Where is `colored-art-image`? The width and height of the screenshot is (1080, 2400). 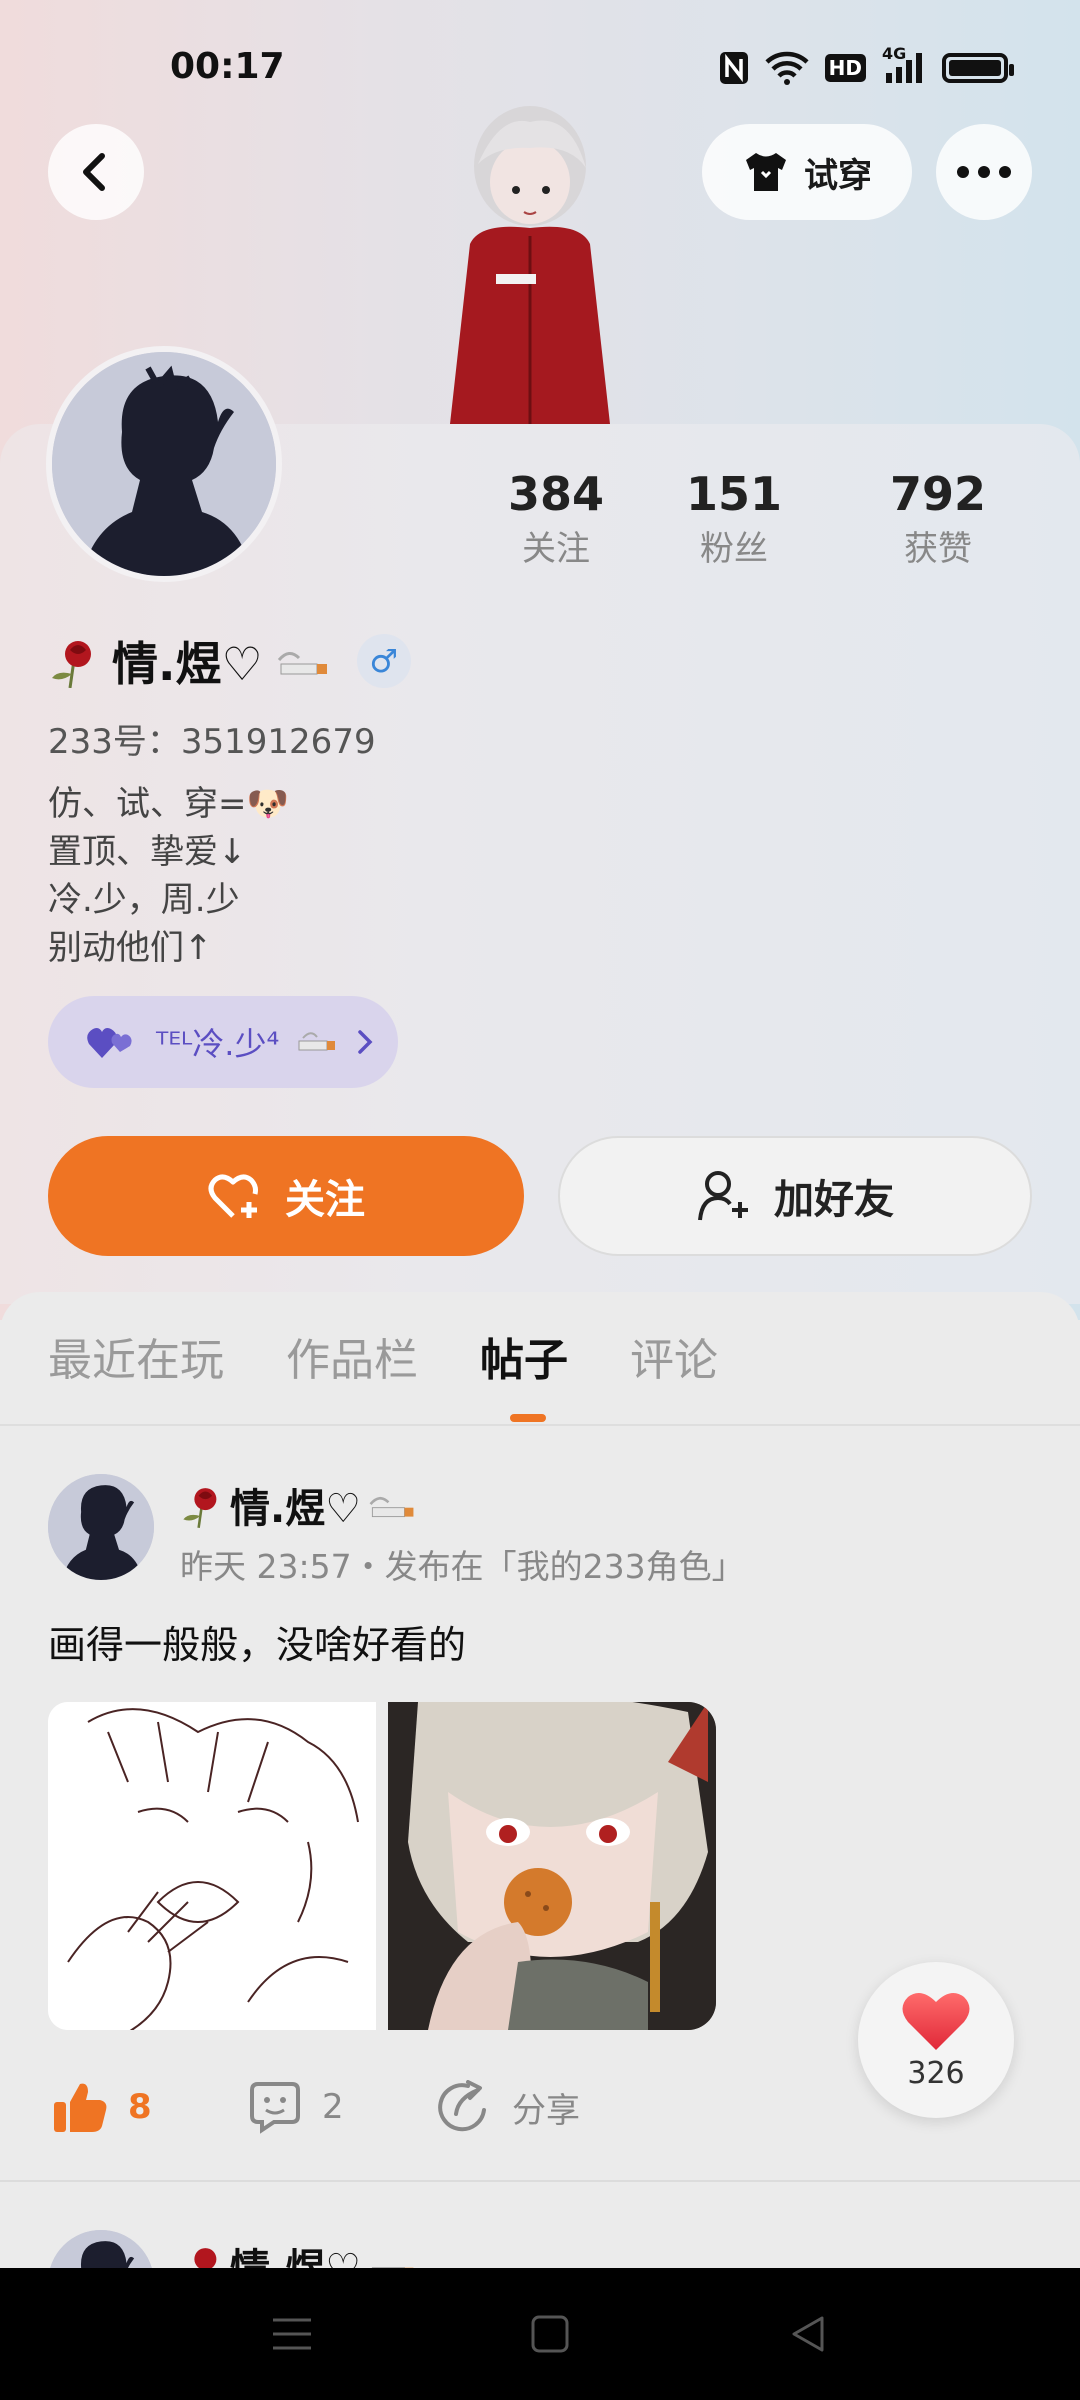 colored-art-image is located at coordinates (552, 1866).